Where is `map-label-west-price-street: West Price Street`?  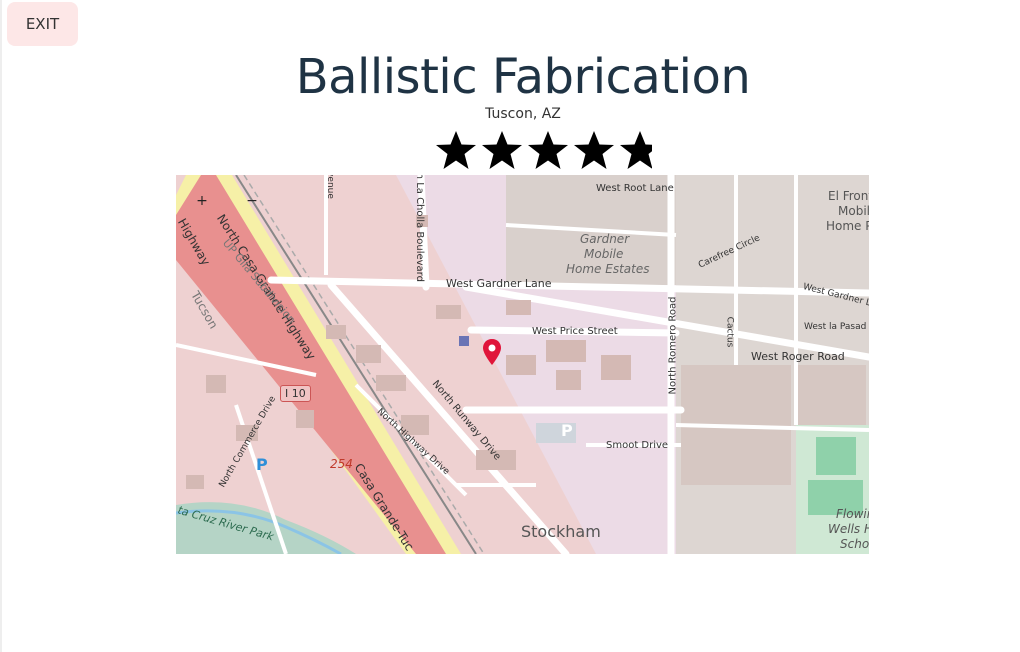 map-label-west-price-street: West Price Street is located at coordinates (575, 331).